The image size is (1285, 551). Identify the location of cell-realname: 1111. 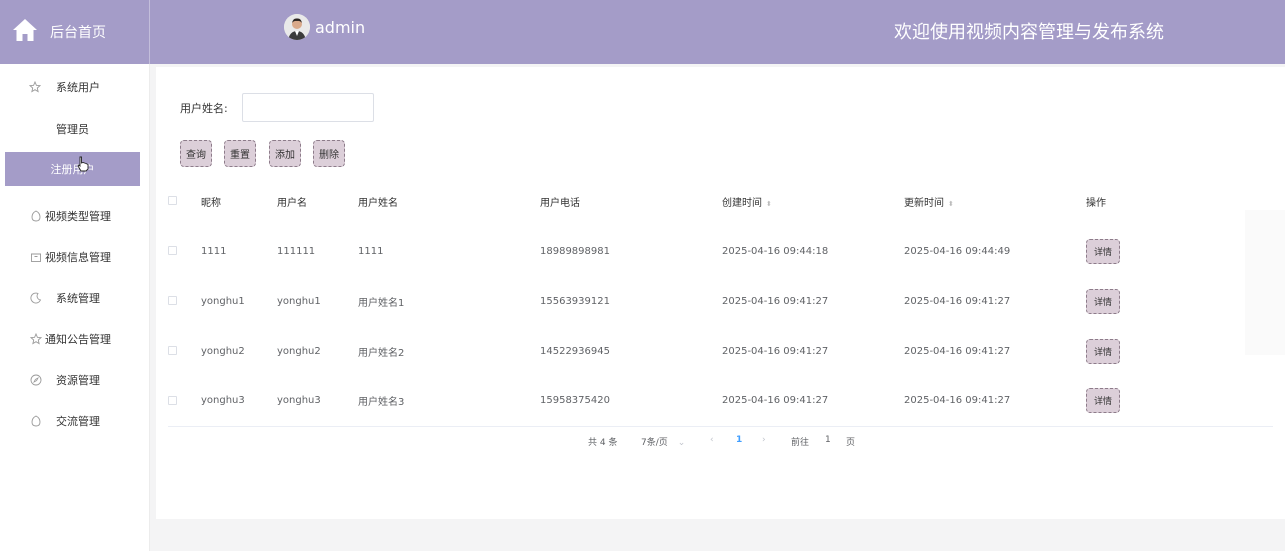
(371, 251).